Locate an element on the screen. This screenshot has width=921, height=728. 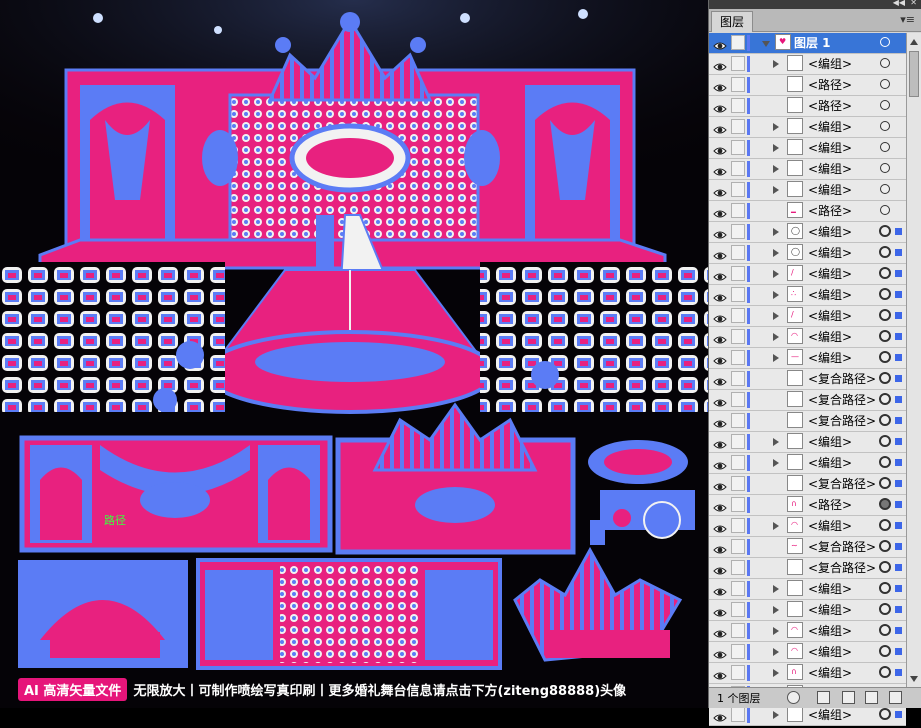
sublayer-row: ∼ <复合路径> is located at coordinates (807, 547).